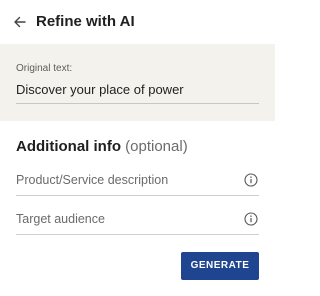 This screenshot has width=320, height=296. I want to click on product-description-field, so click(137, 181).